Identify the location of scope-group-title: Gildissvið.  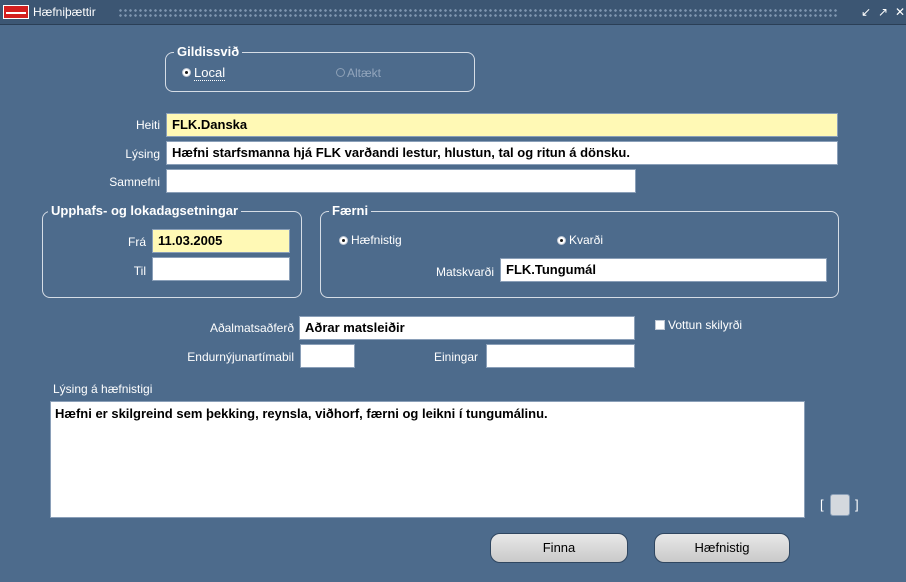
(208, 51).